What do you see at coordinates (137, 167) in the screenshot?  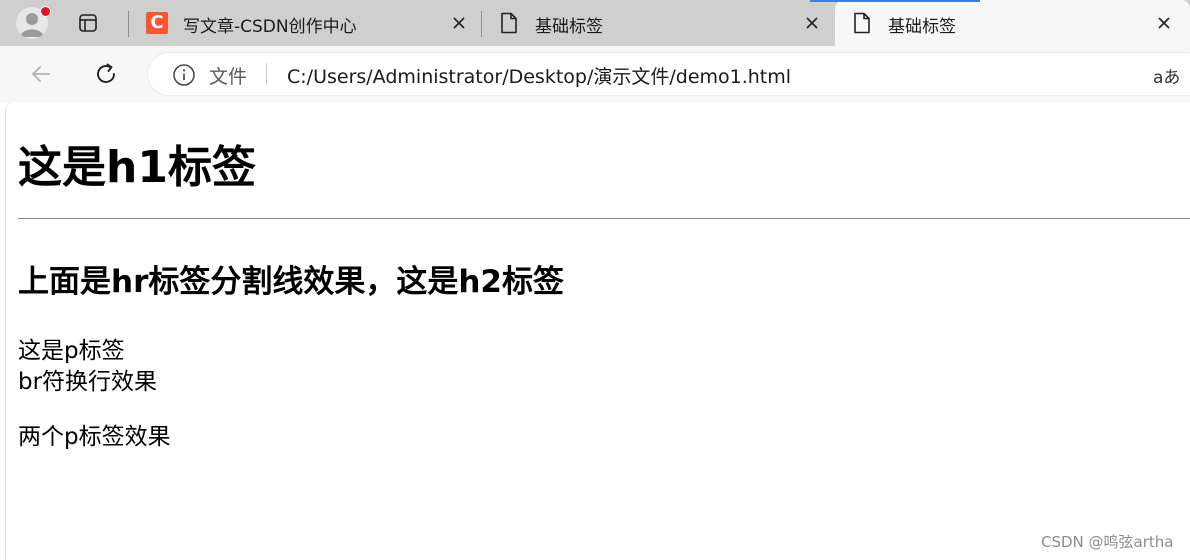 I see `heading-h1: 这是h1标签` at bounding box center [137, 167].